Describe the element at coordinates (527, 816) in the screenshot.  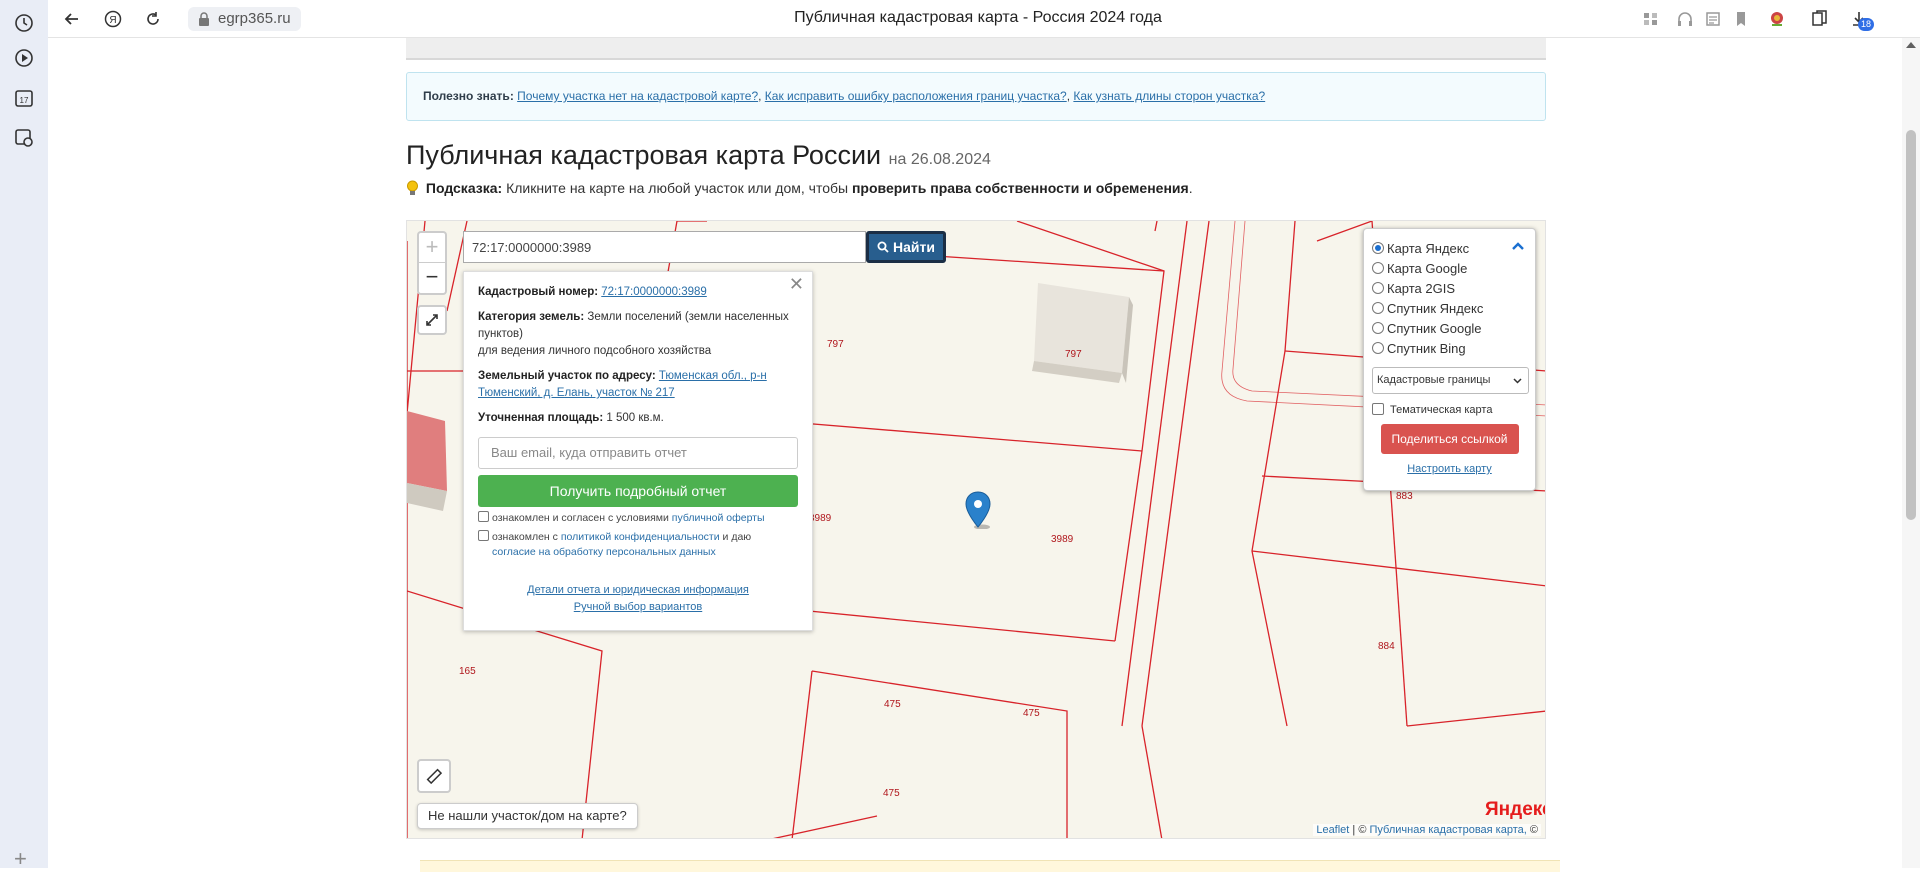
I see `not-found-button: Не нашли участок/дом на карте?` at that location.